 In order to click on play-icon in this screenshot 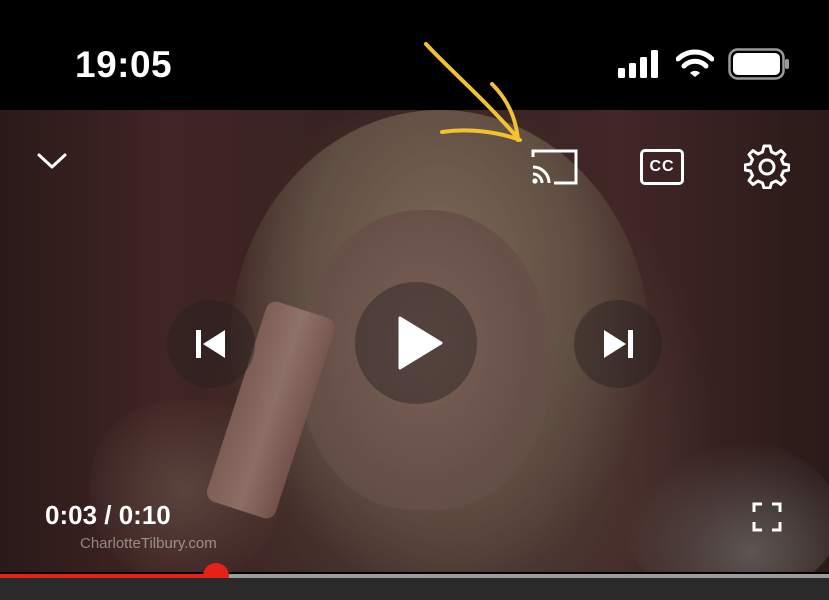, I will do `click(420, 343)`.